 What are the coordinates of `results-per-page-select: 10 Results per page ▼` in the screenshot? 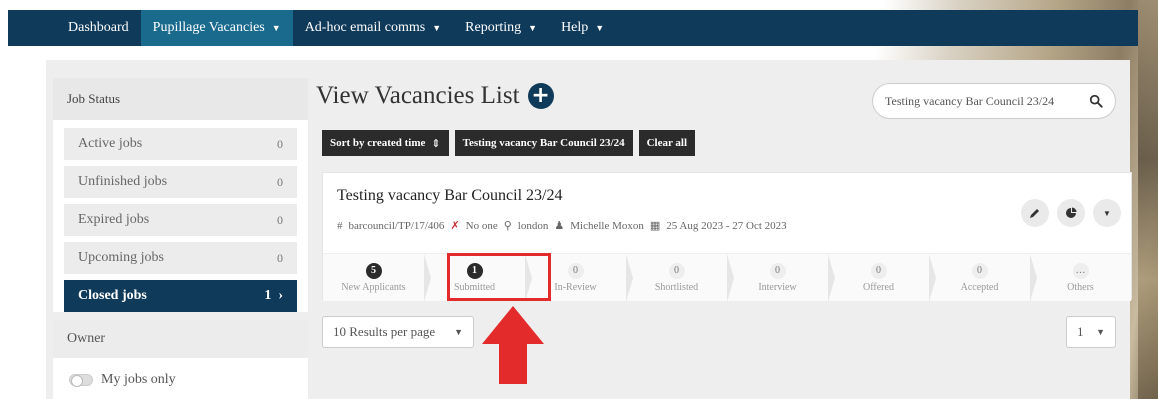 It's located at (398, 332).